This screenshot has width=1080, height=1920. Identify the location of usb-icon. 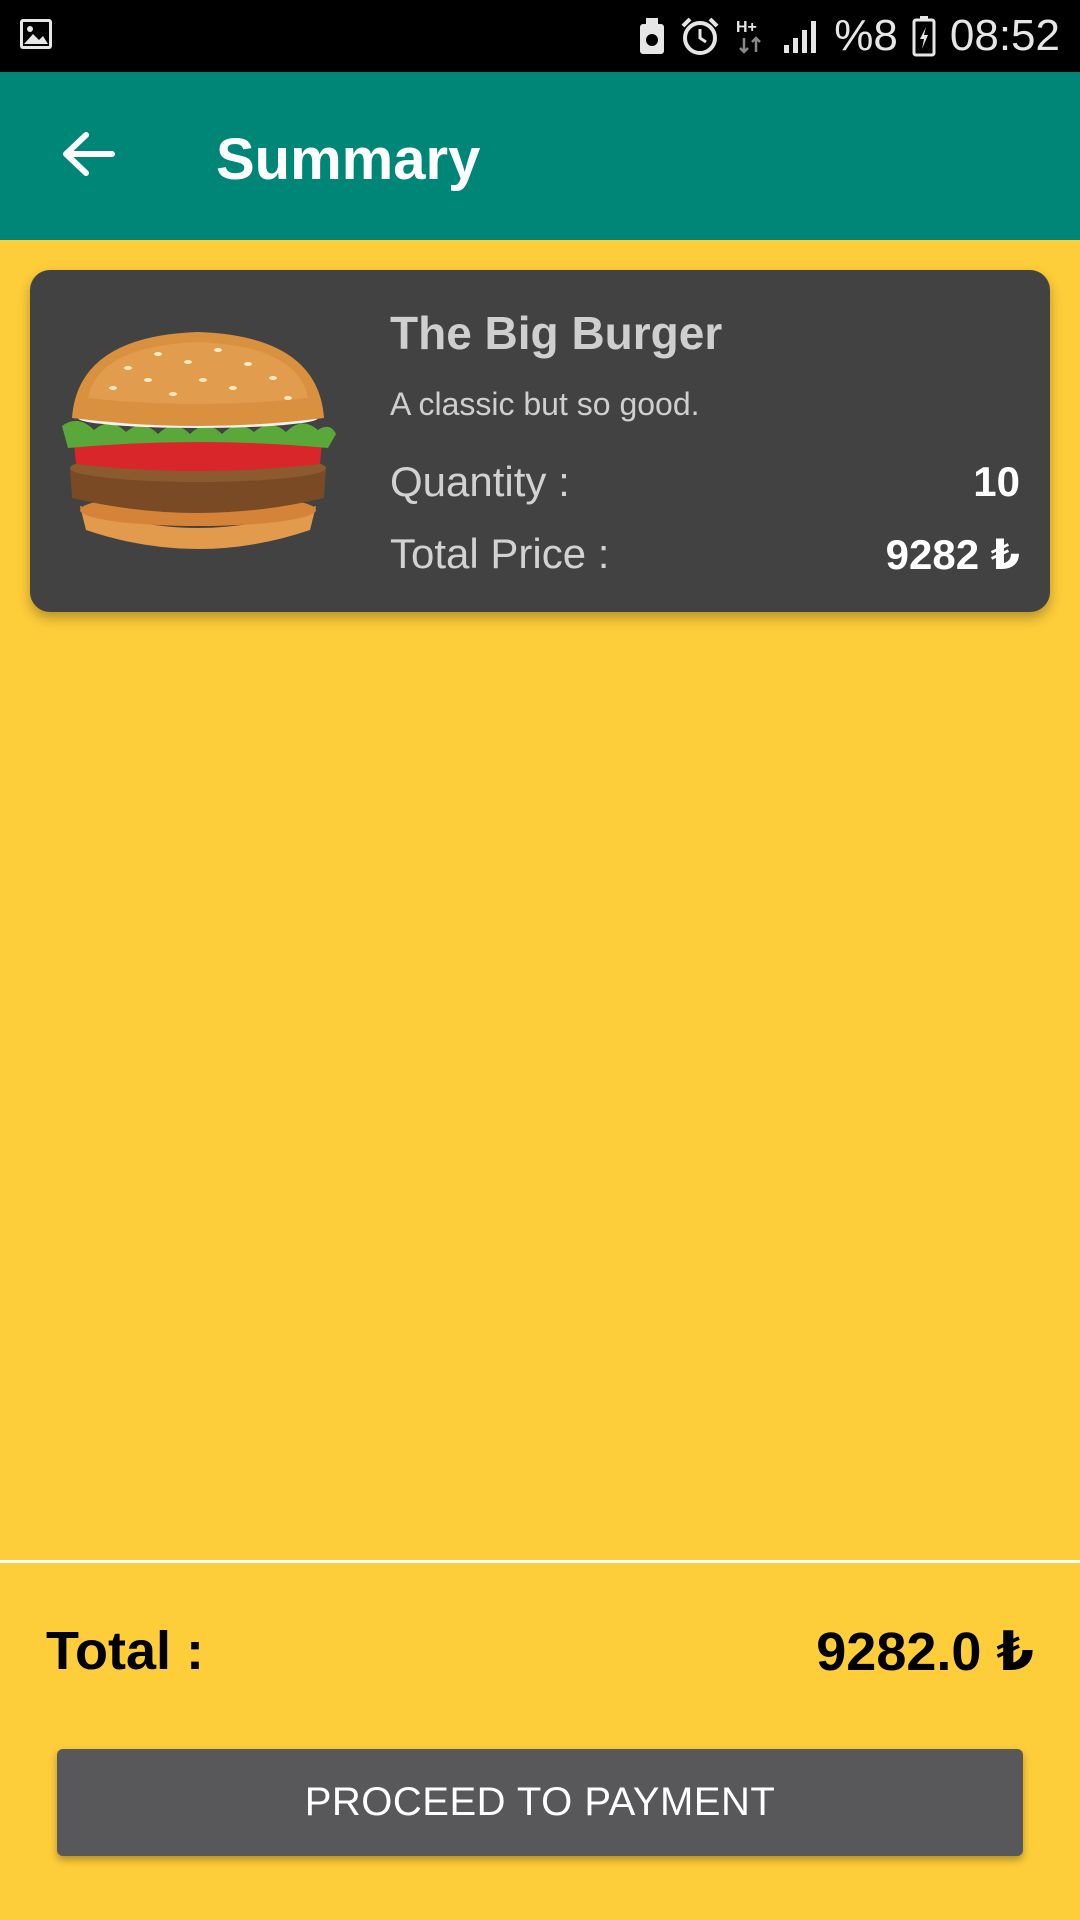
(652, 36).